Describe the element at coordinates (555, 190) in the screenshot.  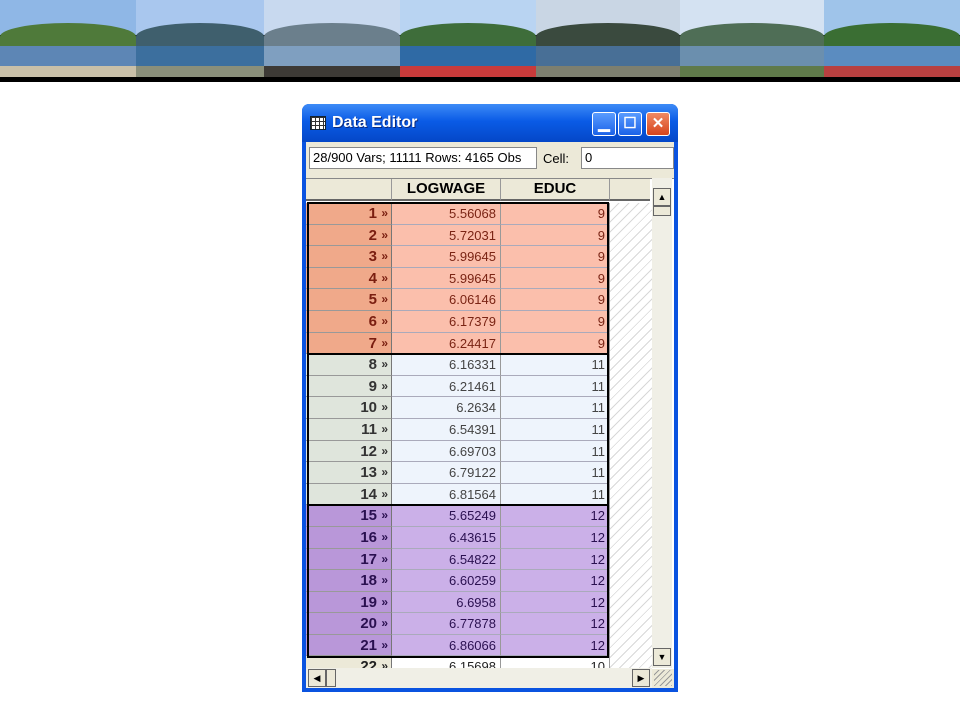
I see `column-header-educ: EDUC` at that location.